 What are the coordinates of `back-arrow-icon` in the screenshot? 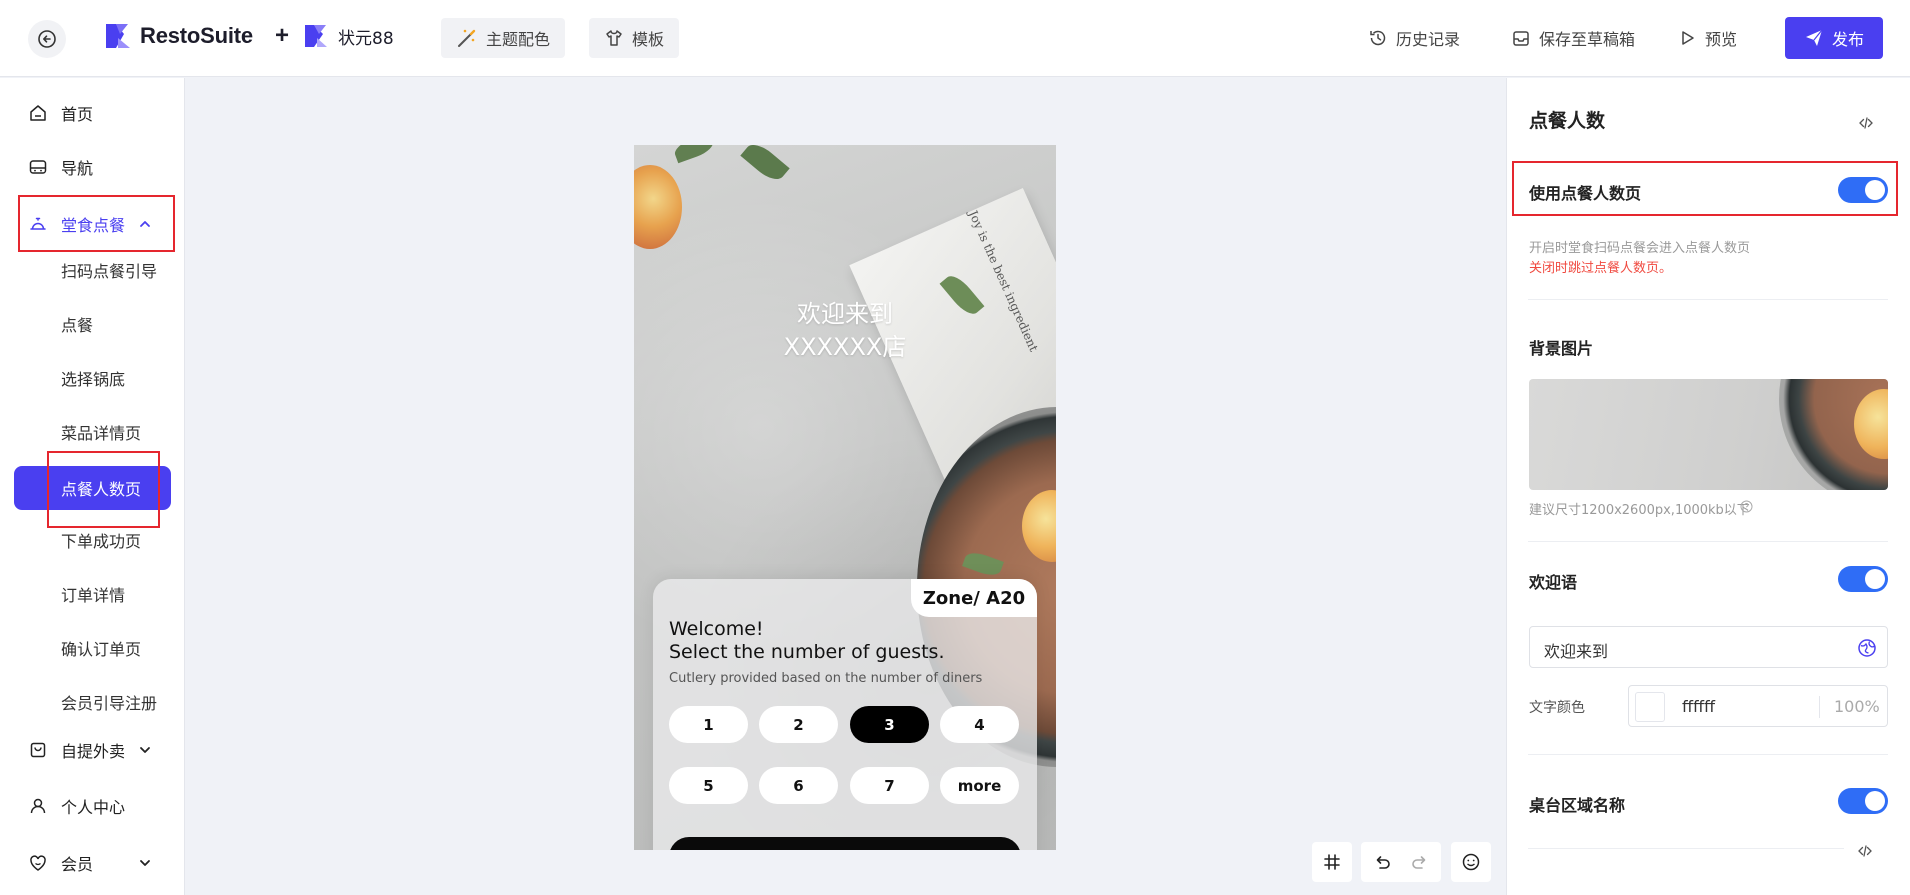 It's located at (47, 39).